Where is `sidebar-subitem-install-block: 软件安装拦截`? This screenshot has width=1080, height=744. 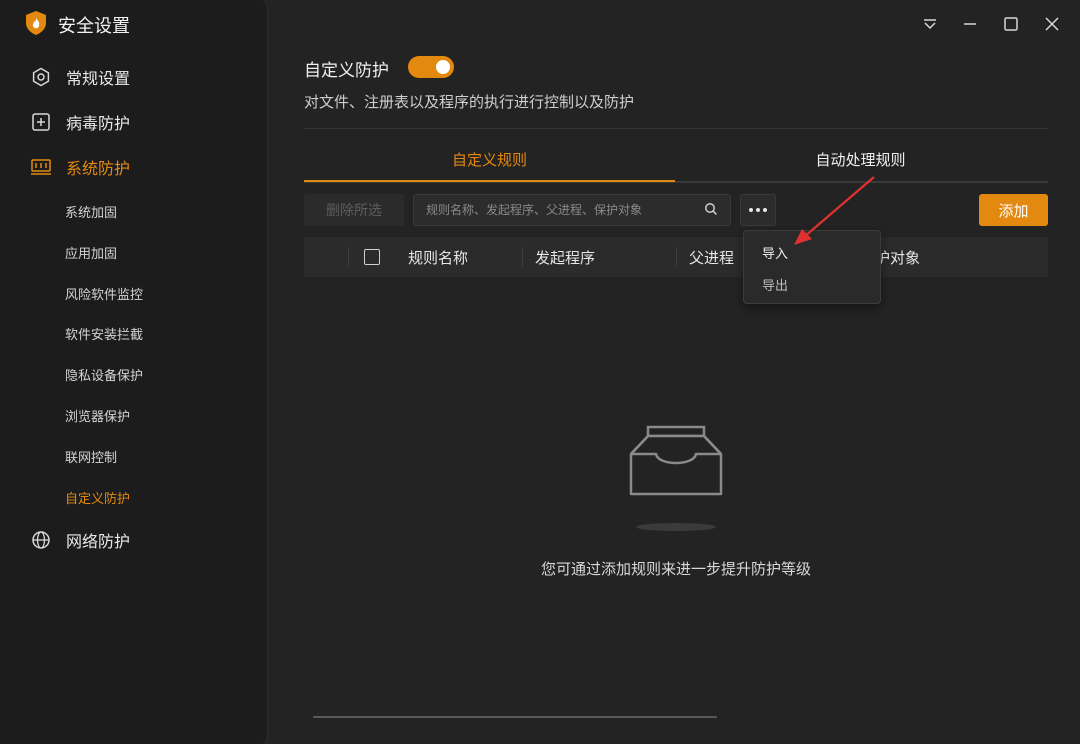 sidebar-subitem-install-block: 软件安装拦截 is located at coordinates (104, 333).